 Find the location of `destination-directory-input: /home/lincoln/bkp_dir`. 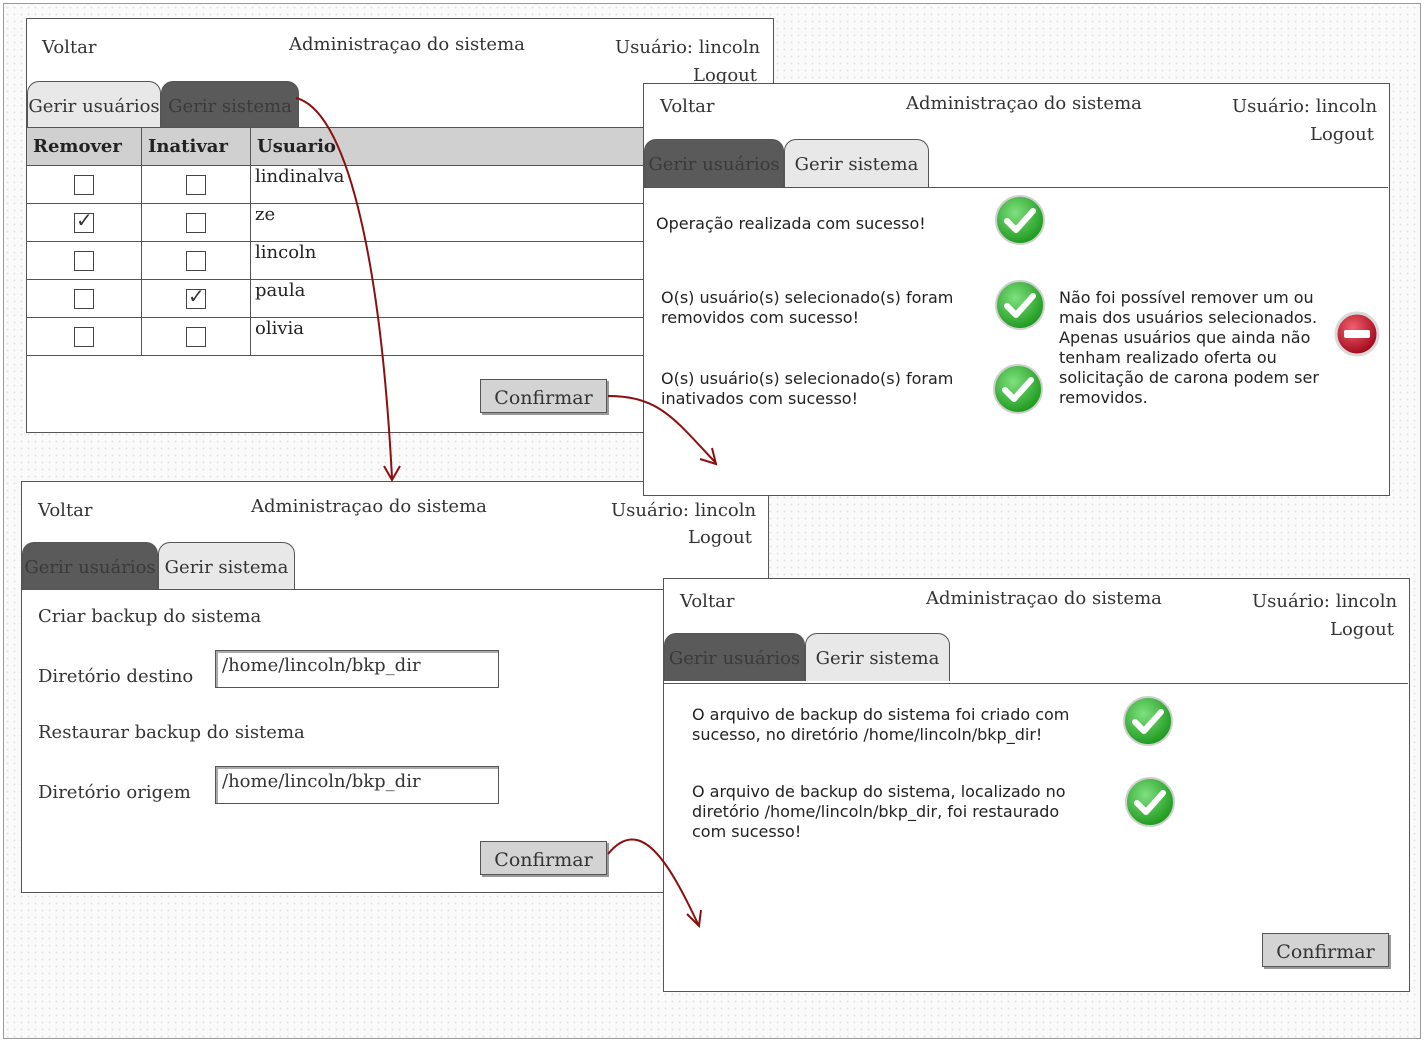

destination-directory-input: /home/lincoln/bkp_dir is located at coordinates (357, 669).